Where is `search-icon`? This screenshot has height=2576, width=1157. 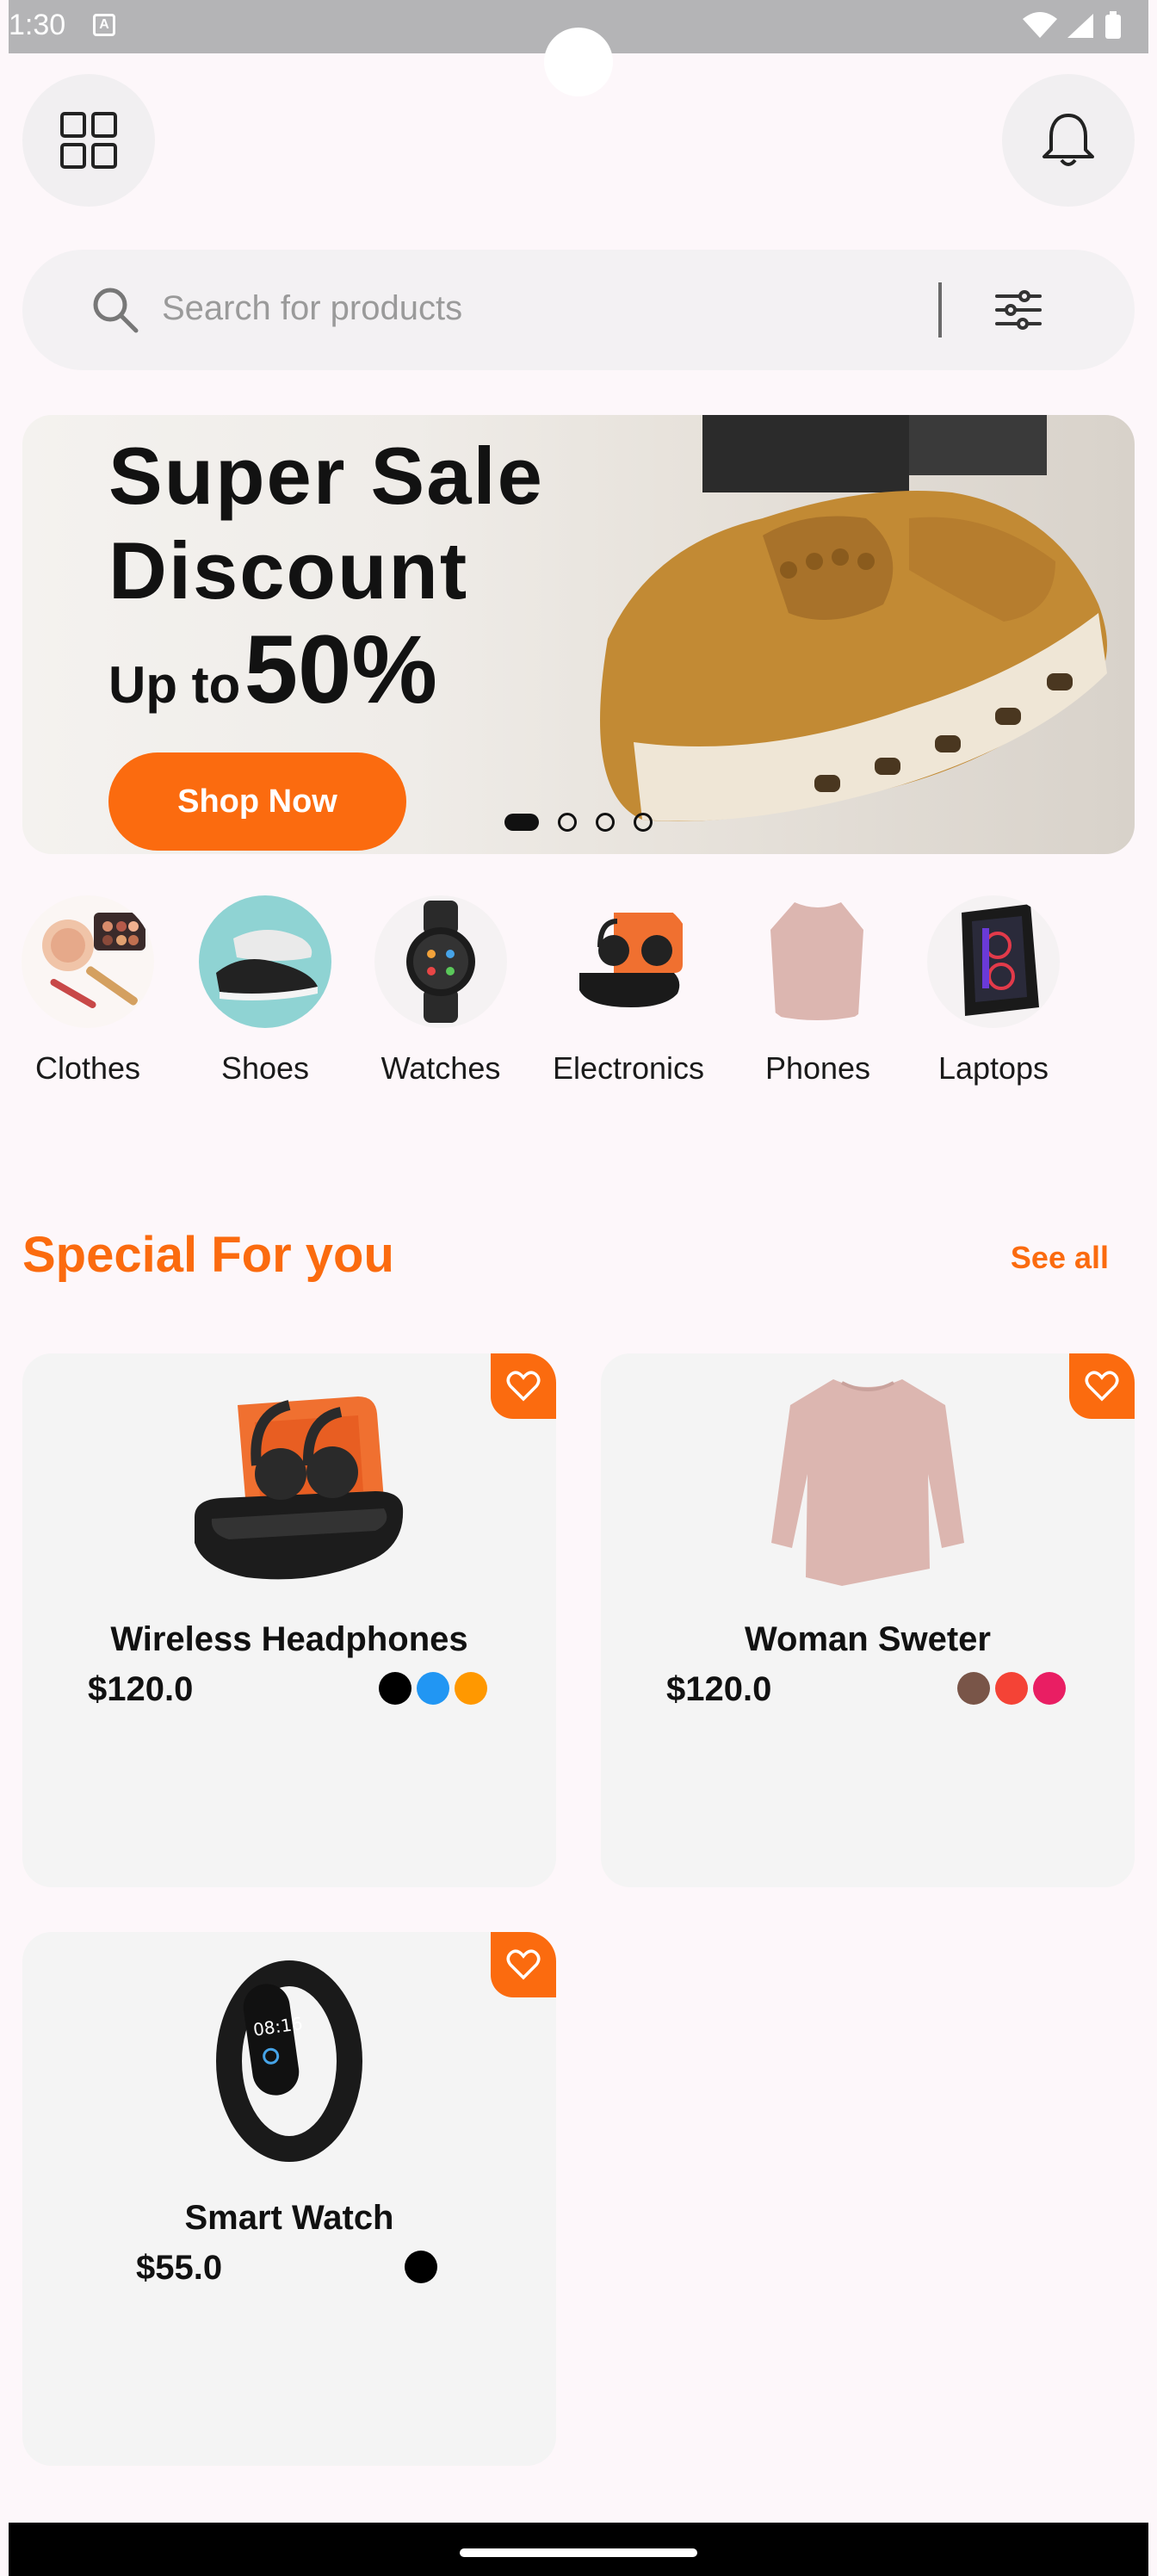 search-icon is located at coordinates (116, 310).